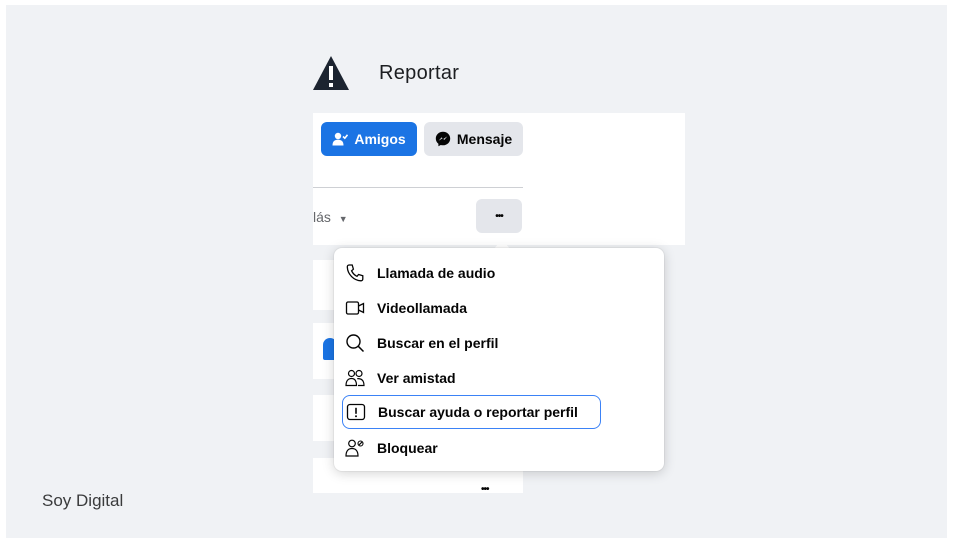 This screenshot has width=953, height=543. What do you see at coordinates (340, 139) in the screenshot?
I see `friends-check-icon` at bounding box center [340, 139].